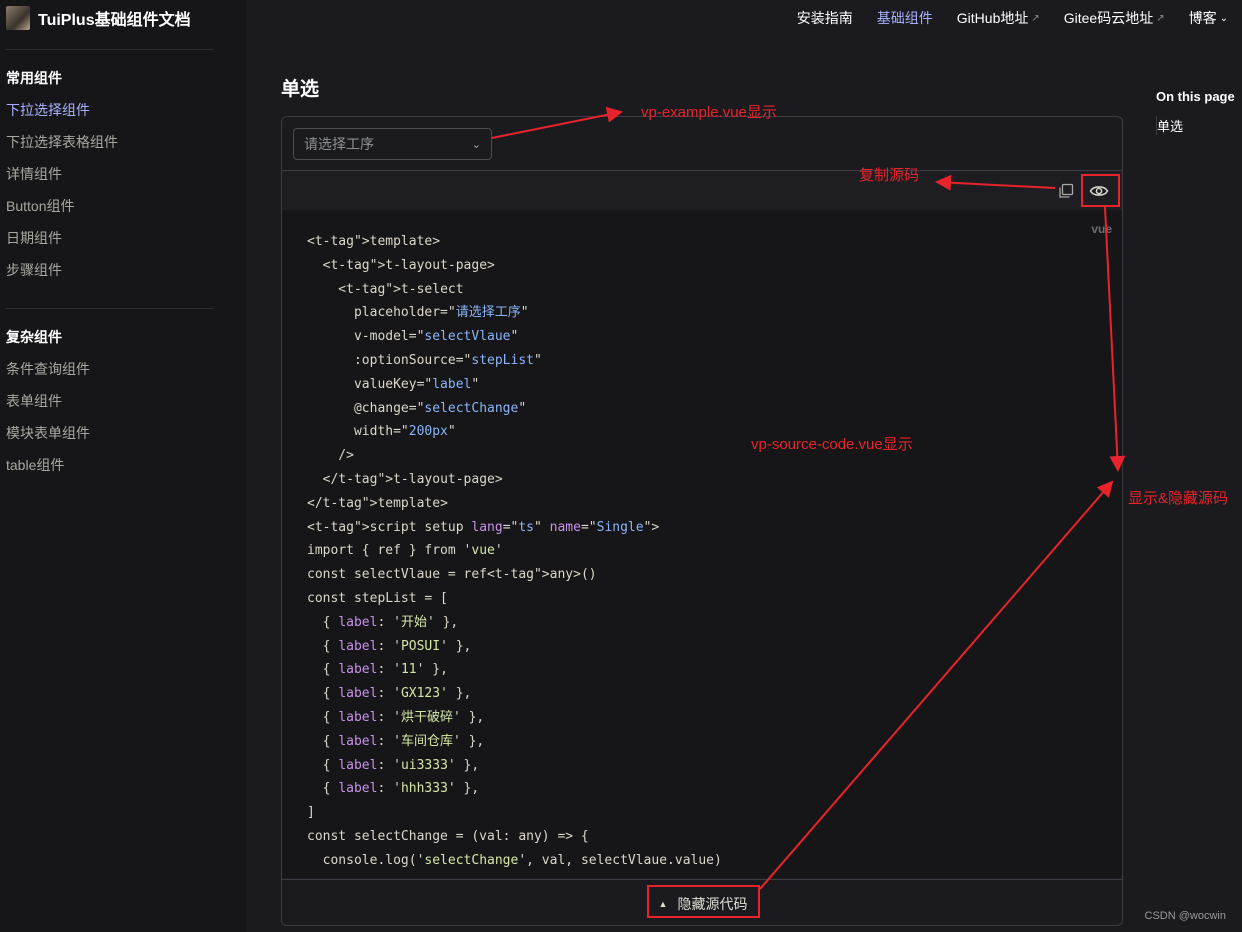 Image resolution: width=1242 pixels, height=932 pixels. I want to click on code-line: @change="selectChange", so click(417, 408).